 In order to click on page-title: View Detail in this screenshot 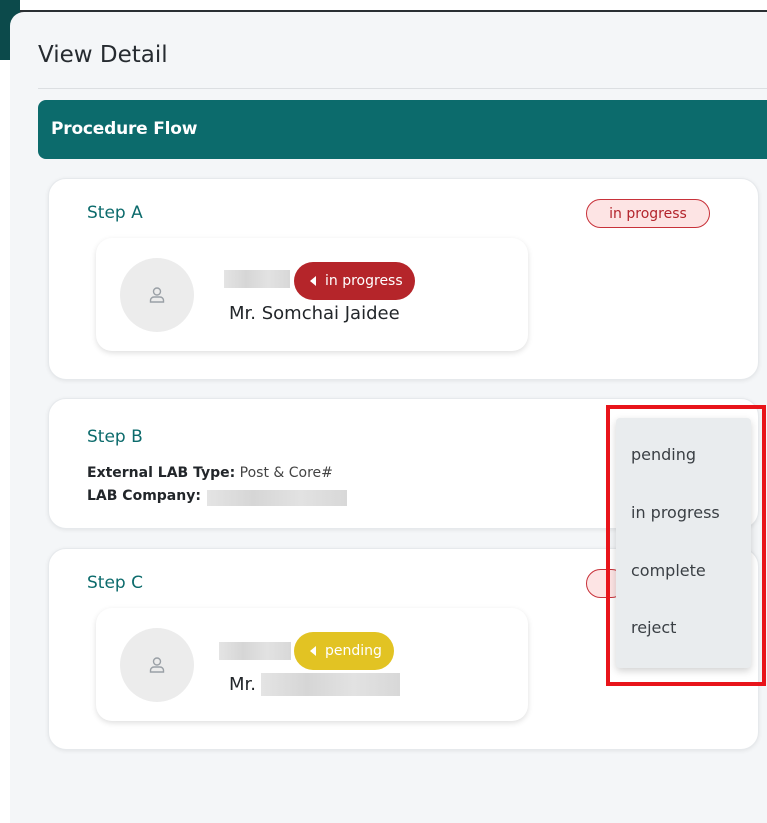, I will do `click(103, 55)`.